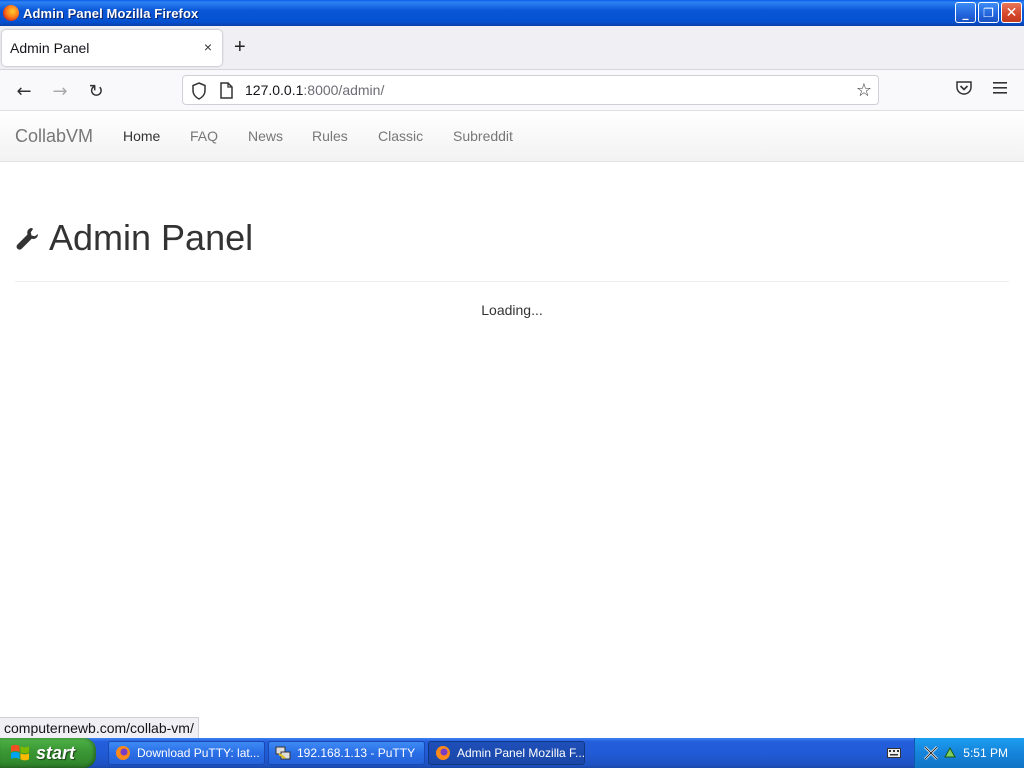 This screenshot has width=1024, height=768. Describe the element at coordinates (356, 753) in the screenshot. I see `taskbar-item-label: 192.168.1.13 - PuTTY` at that location.